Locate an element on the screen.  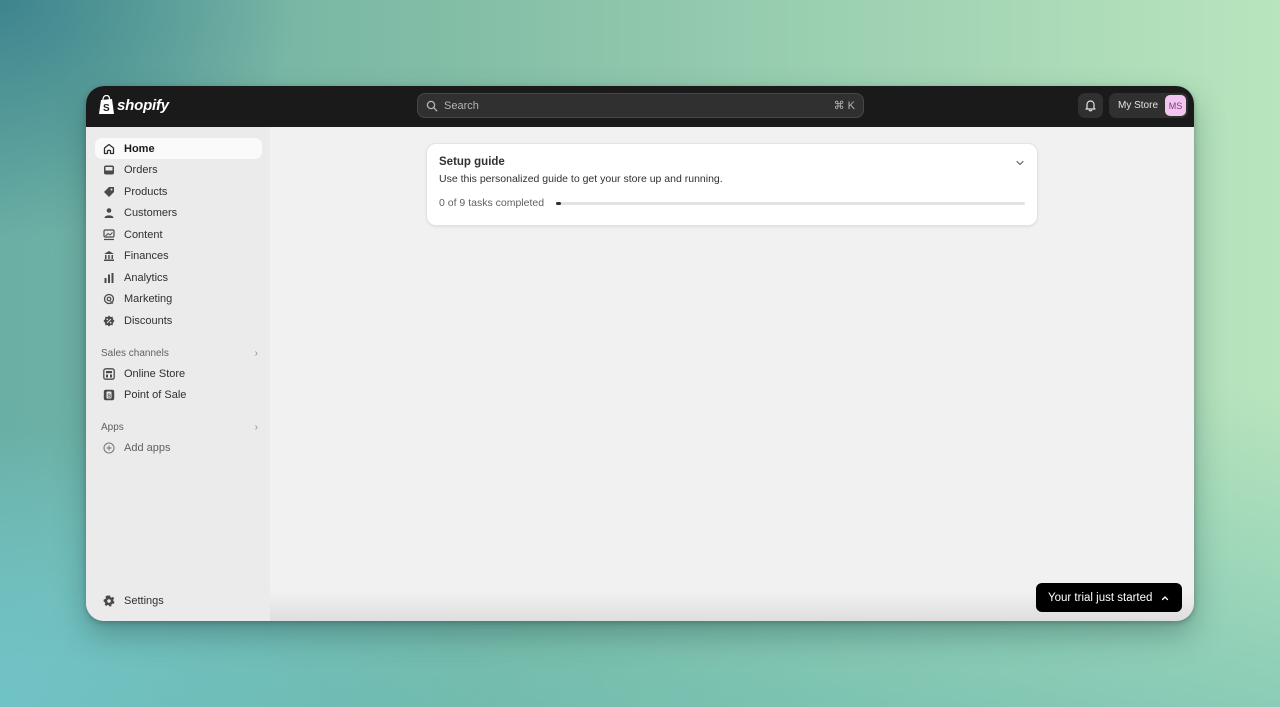
progress-fill is located at coordinates (559, 203).